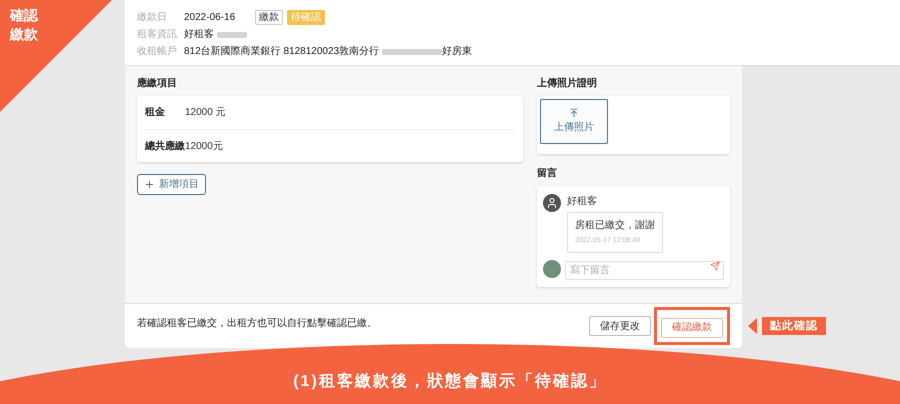 Image resolution: width=900 pixels, height=404 pixels. I want to click on comment-text: 房租已繳交，謝謝, so click(615, 225).